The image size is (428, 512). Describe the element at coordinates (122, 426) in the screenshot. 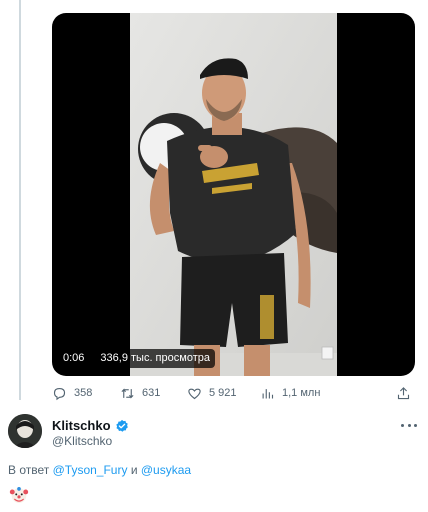

I see `verified-badge-icon` at that location.